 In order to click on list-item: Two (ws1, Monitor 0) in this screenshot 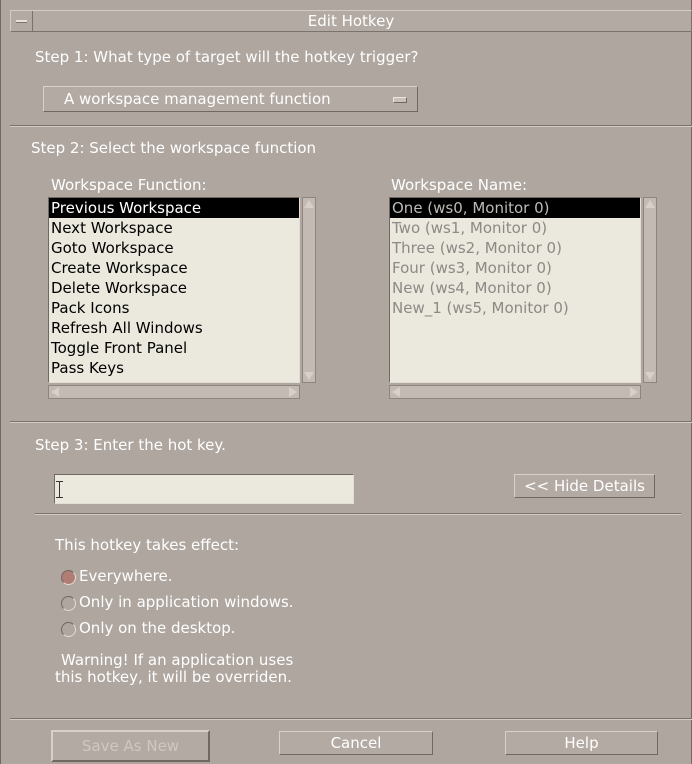, I will do `click(515, 228)`.